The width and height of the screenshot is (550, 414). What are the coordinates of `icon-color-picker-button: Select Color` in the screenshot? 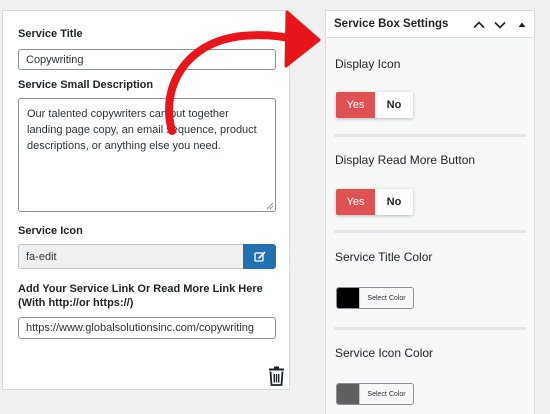 It's located at (375, 394).